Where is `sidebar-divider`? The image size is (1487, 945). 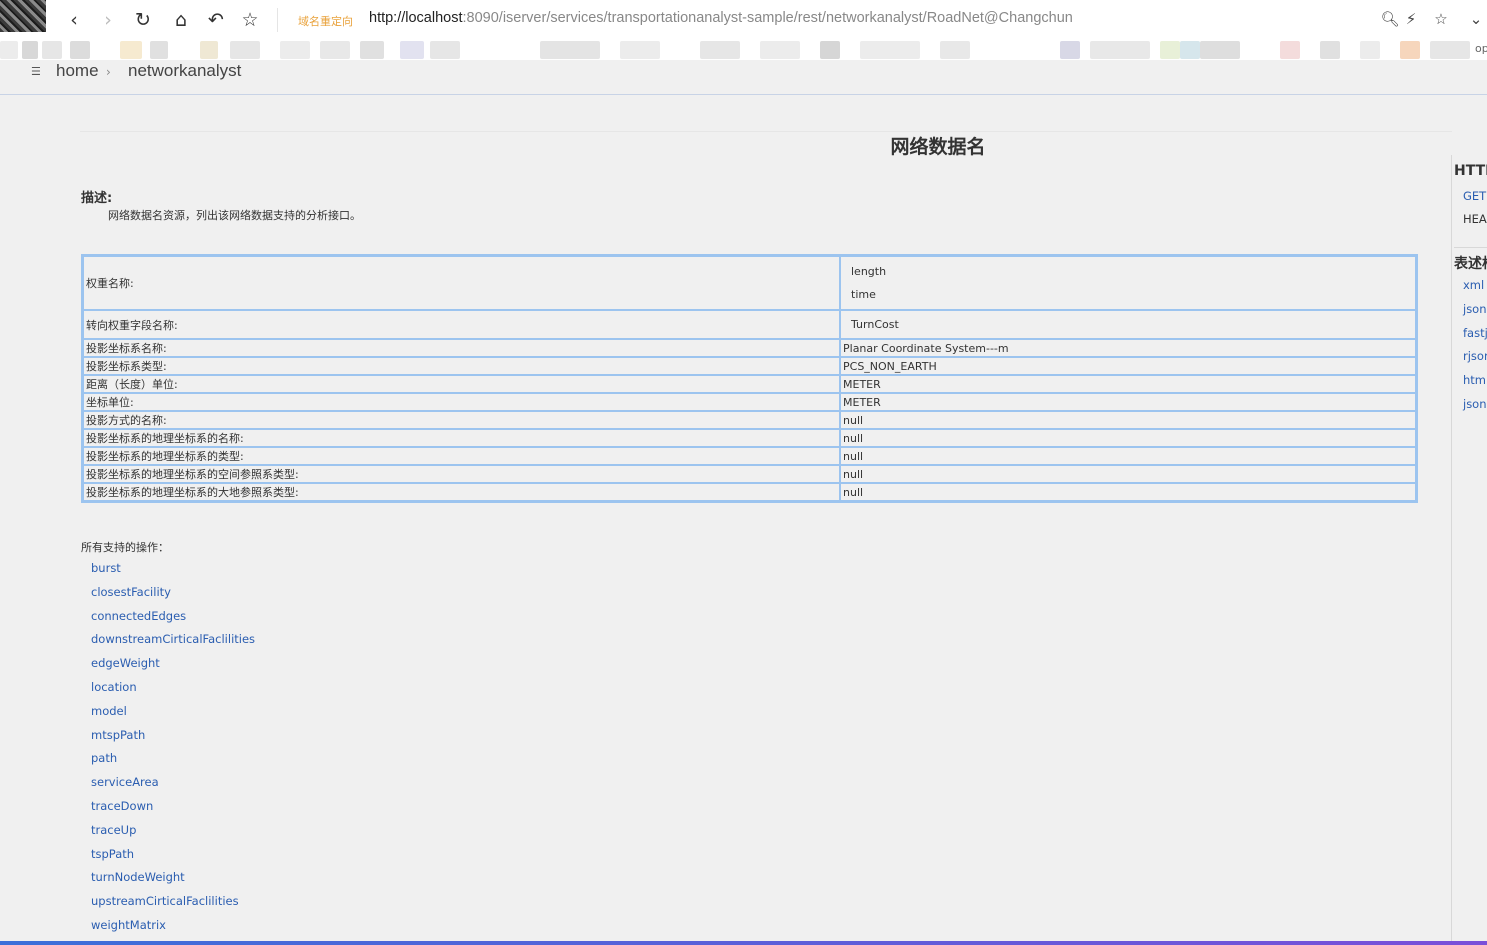 sidebar-divider is located at coordinates (1470, 247).